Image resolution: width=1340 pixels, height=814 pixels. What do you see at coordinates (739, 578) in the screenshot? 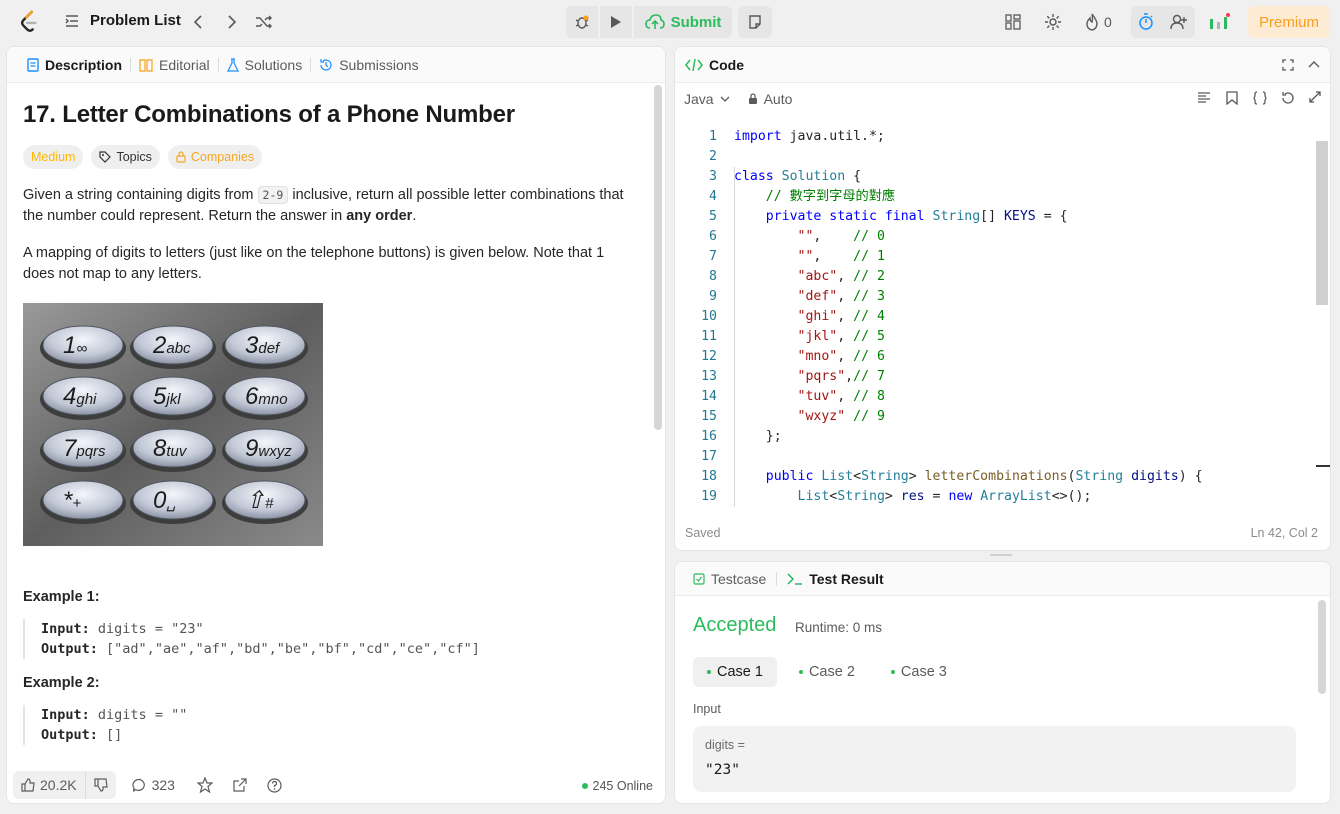
I see `tab-testcase-label: Testcase` at bounding box center [739, 578].